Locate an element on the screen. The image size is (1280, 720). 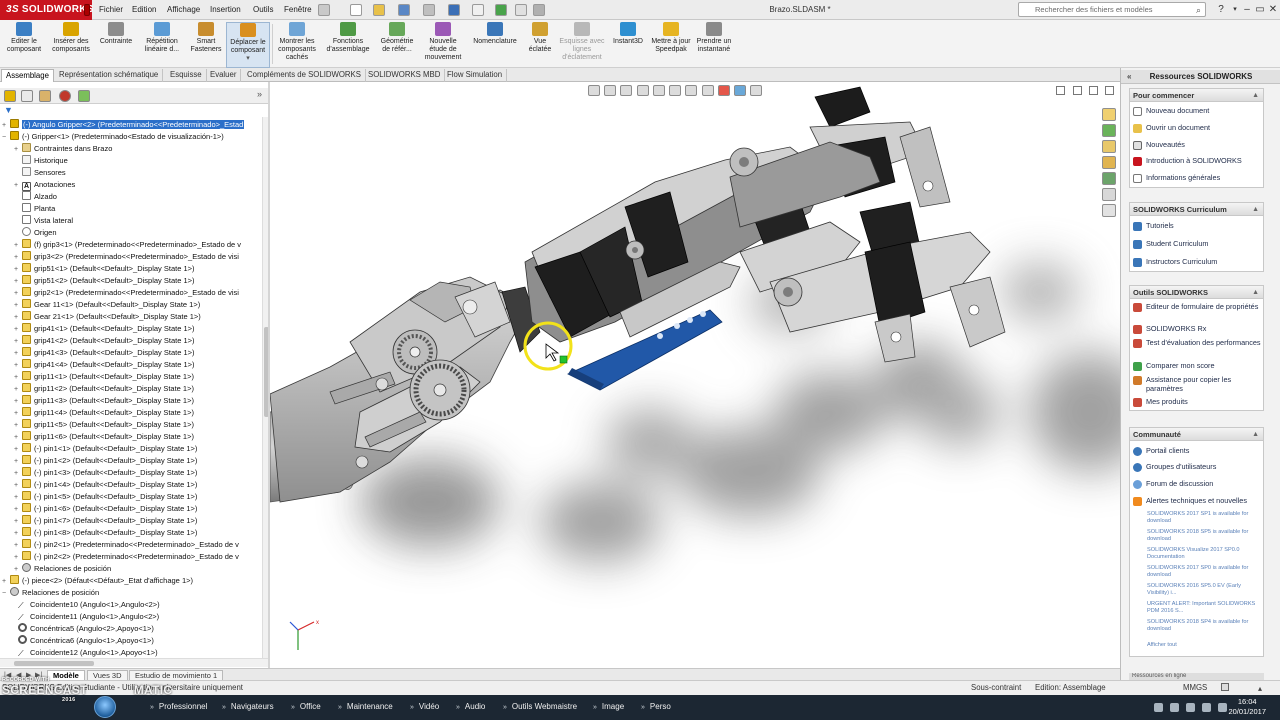
taskbar-toolbar-audio: » Audio is located at coordinates (470, 707).